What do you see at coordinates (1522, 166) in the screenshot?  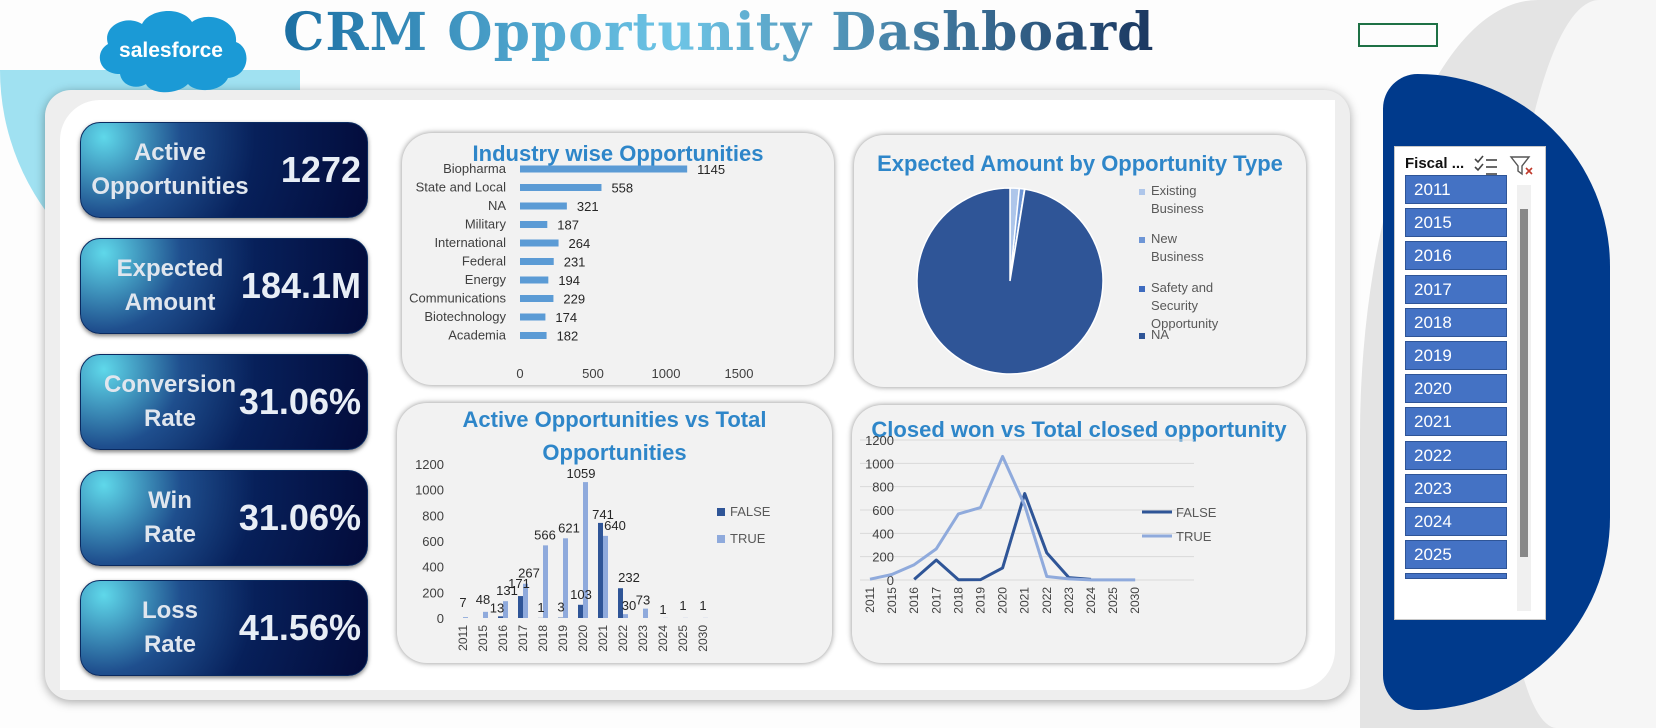 I see `clear-filter-icon` at bounding box center [1522, 166].